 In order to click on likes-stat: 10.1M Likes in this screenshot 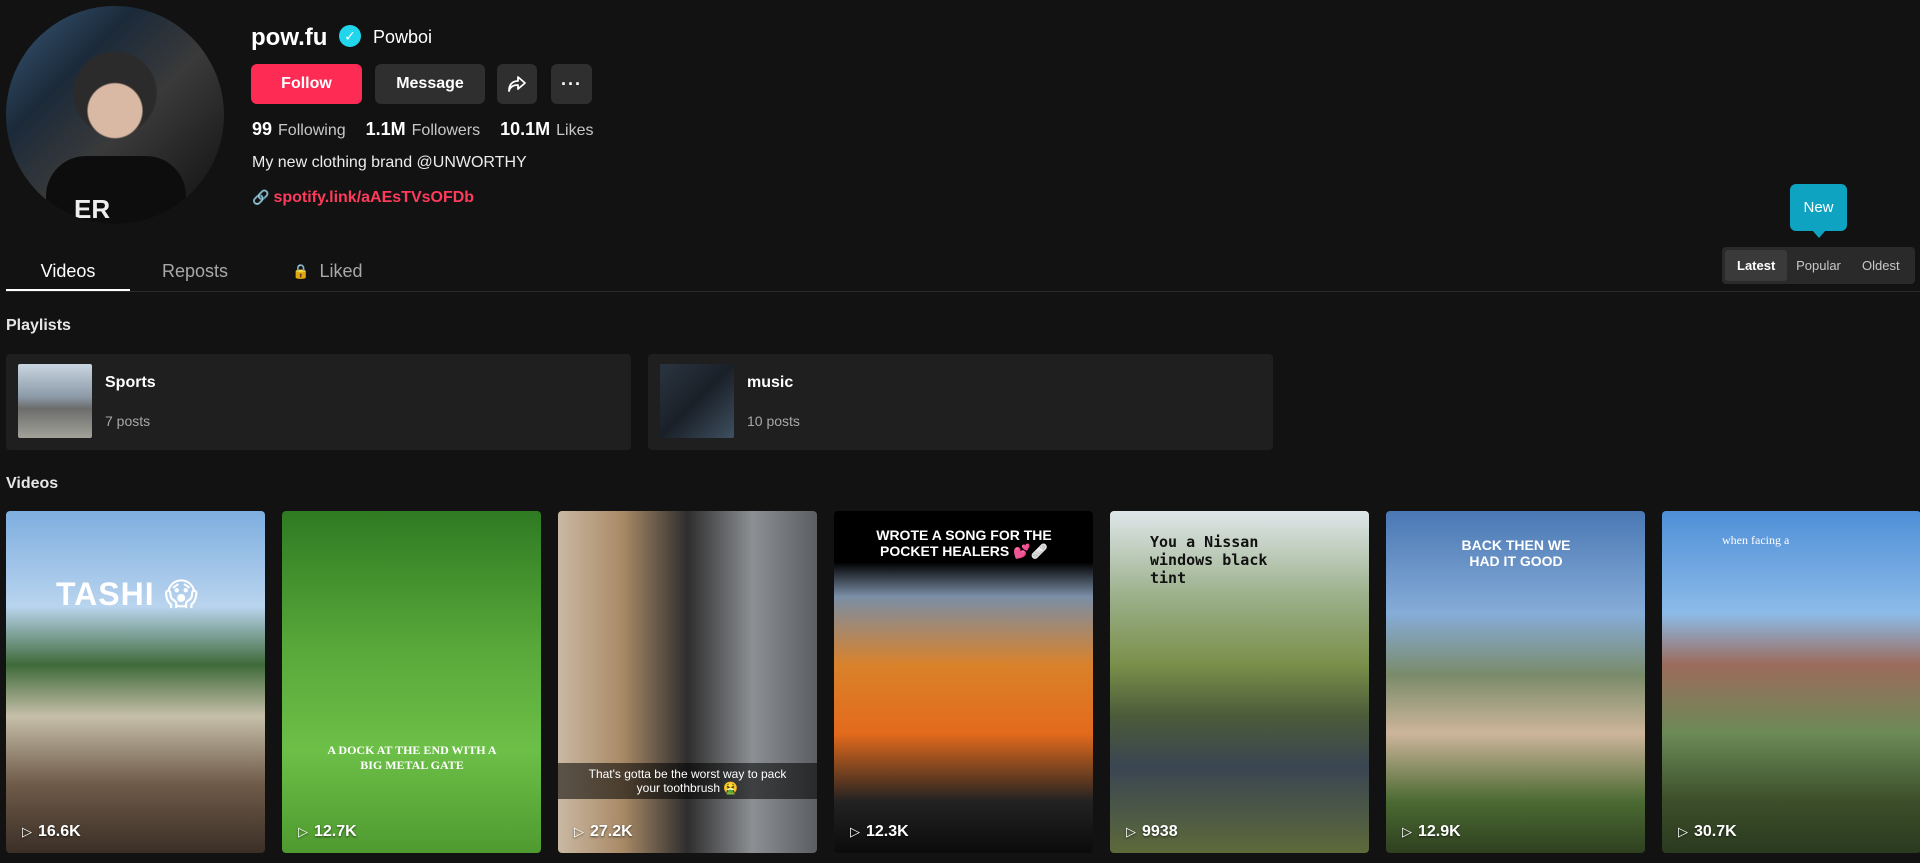, I will do `click(546, 129)`.